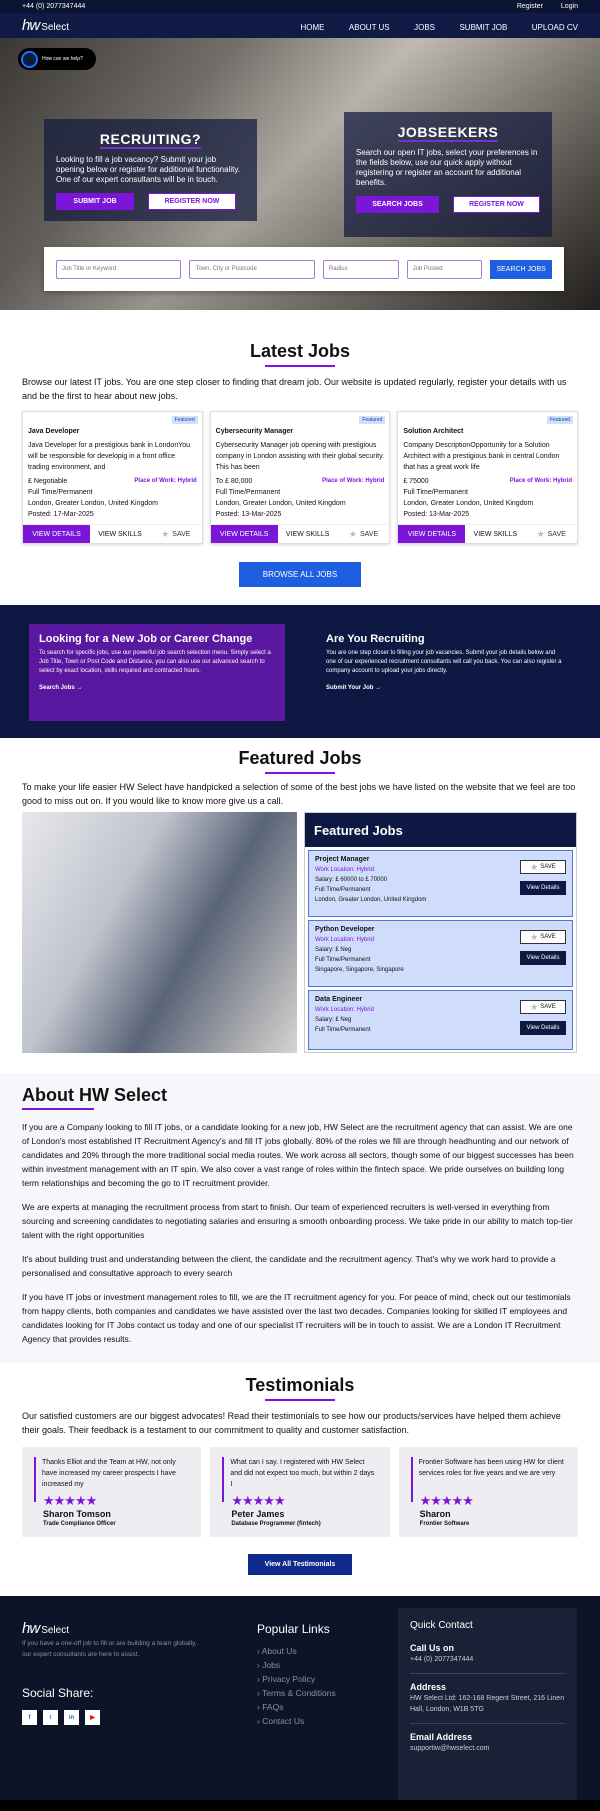 Image resolution: width=600 pixels, height=1811 pixels. I want to click on featured-badge: Featured, so click(372, 420).